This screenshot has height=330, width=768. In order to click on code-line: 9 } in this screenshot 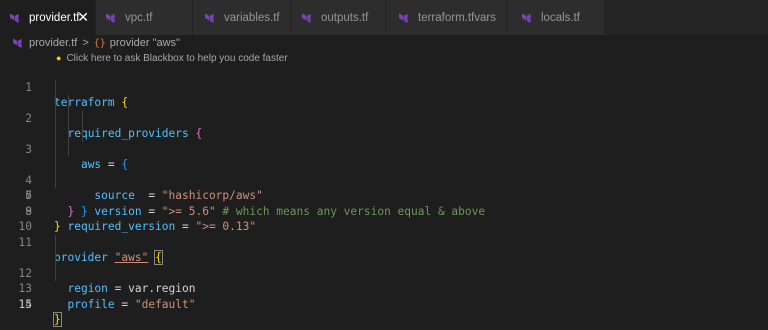, I will do `click(384, 211)`.